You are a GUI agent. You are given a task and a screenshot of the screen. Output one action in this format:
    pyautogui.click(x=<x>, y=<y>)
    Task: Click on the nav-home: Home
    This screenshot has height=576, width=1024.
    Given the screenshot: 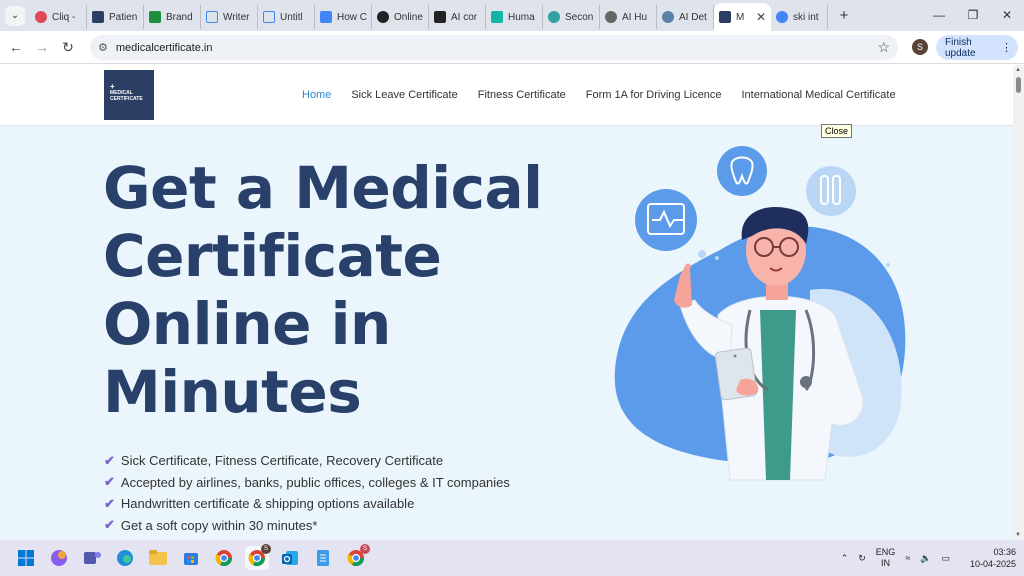 What is the action you would take?
    pyautogui.click(x=316, y=95)
    